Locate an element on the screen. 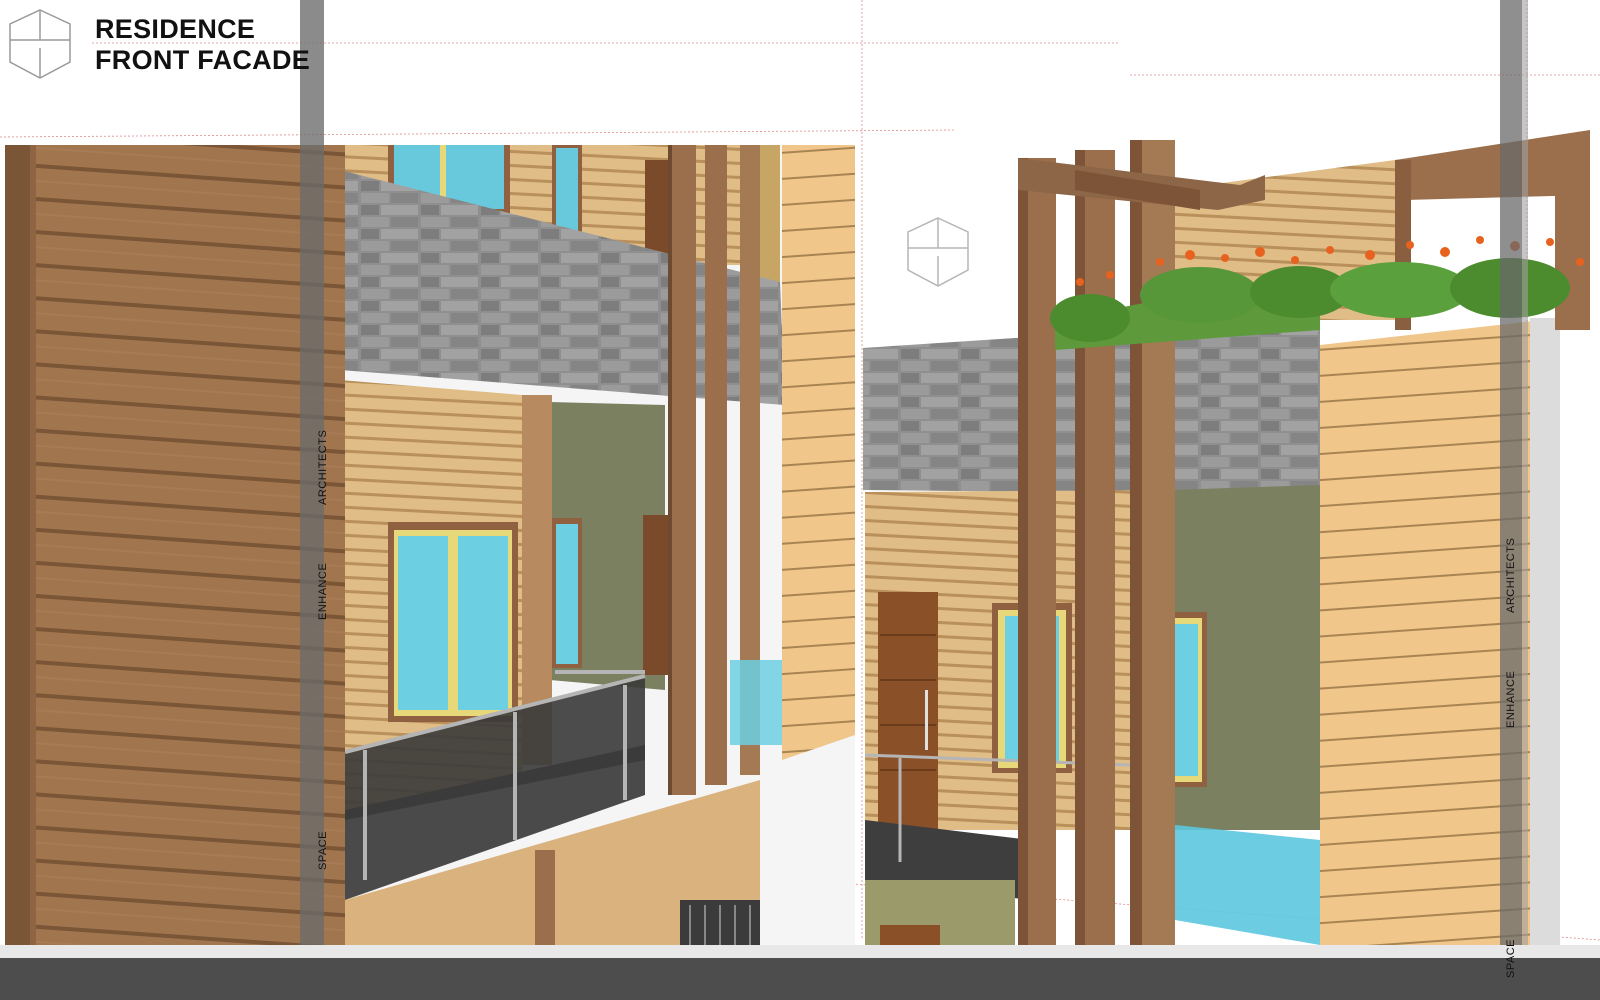  footer-band is located at coordinates (800, 979).